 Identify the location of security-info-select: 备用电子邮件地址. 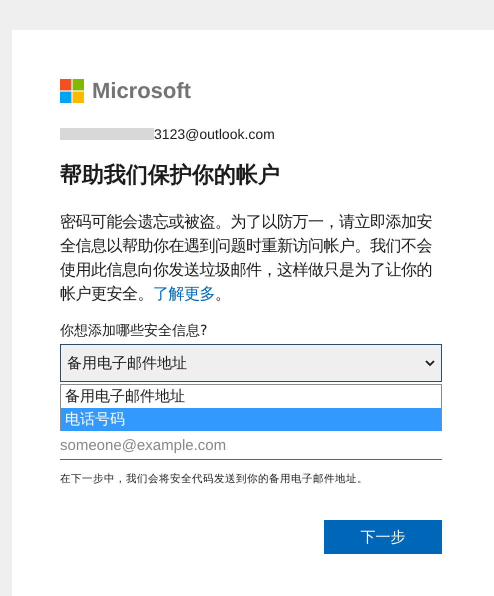
(251, 363).